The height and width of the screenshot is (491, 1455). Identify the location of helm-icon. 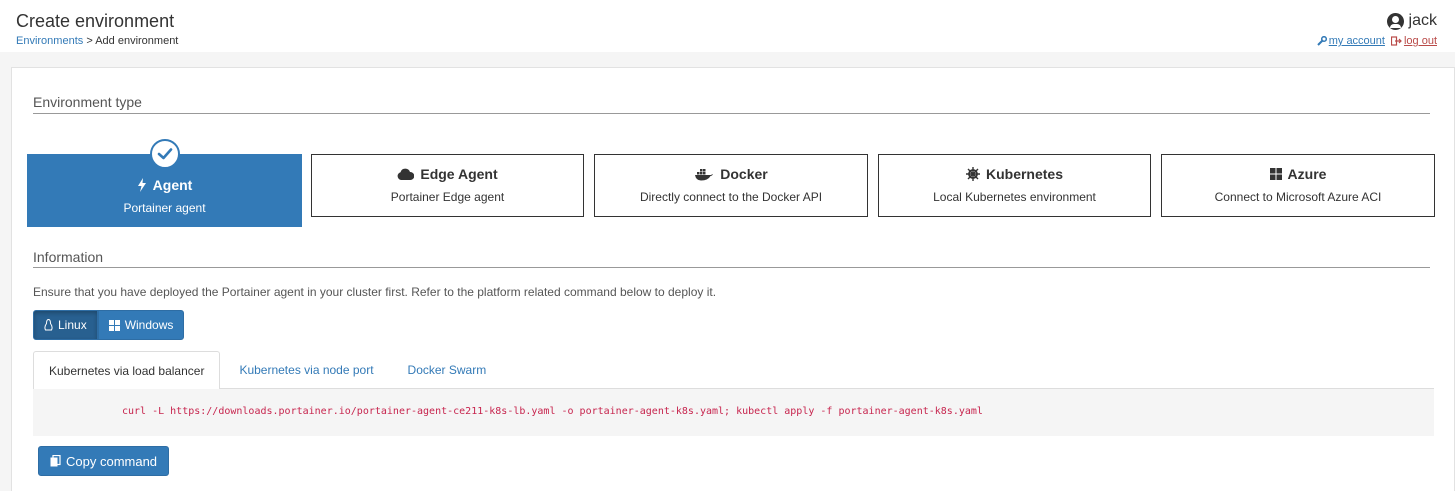
(972, 174).